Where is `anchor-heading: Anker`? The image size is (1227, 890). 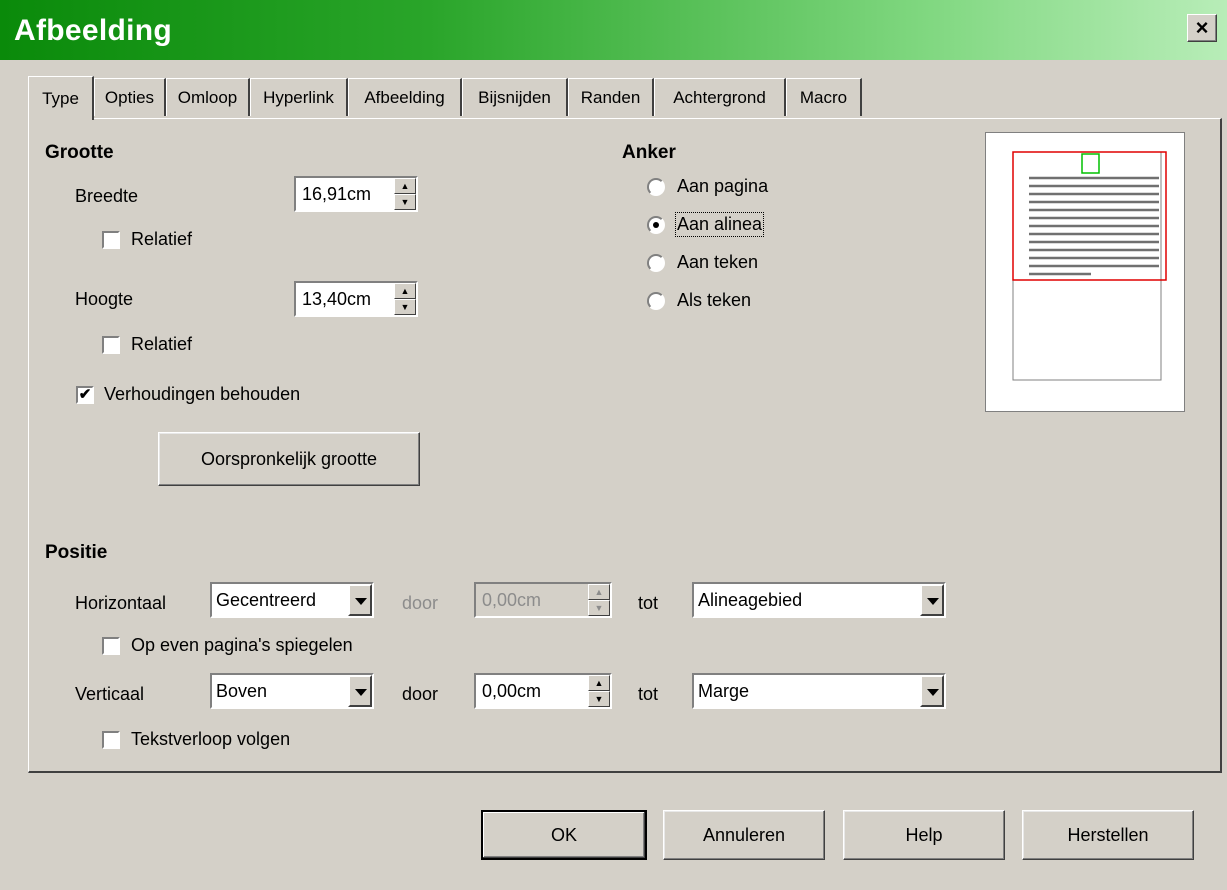 anchor-heading: Anker is located at coordinates (649, 152).